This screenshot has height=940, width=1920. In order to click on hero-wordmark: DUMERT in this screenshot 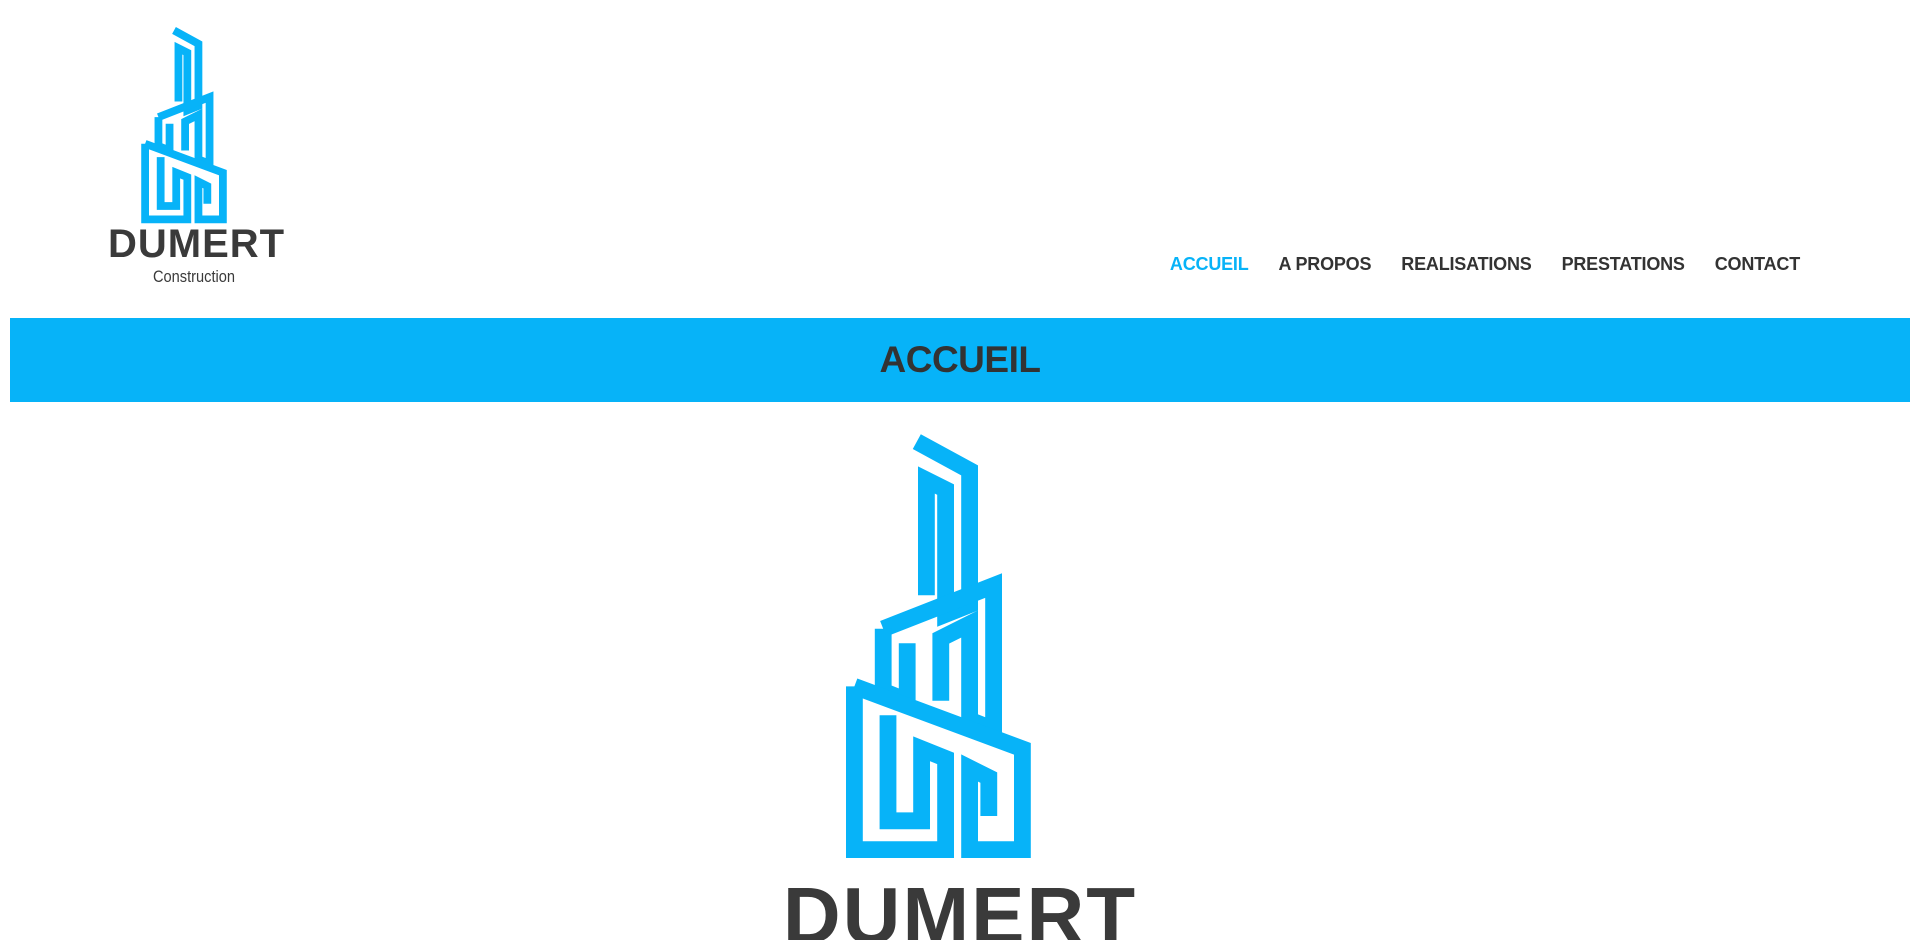, I will do `click(960, 905)`.